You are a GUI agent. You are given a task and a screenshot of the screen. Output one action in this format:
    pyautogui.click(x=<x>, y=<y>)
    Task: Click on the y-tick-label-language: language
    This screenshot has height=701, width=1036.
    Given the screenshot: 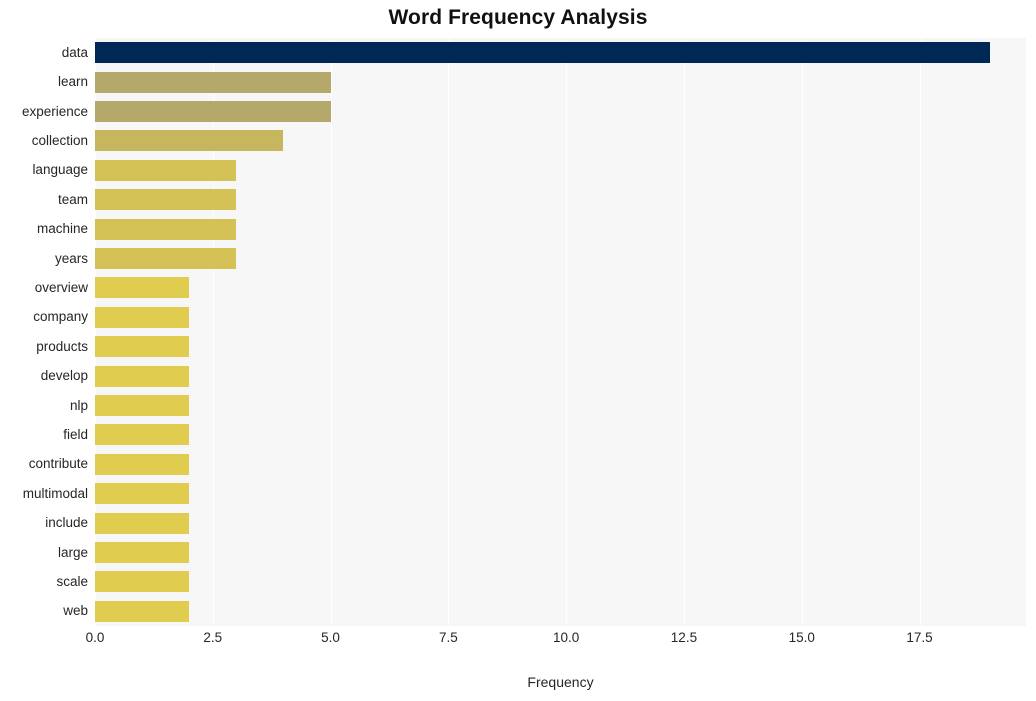 What is the action you would take?
    pyautogui.click(x=60, y=170)
    